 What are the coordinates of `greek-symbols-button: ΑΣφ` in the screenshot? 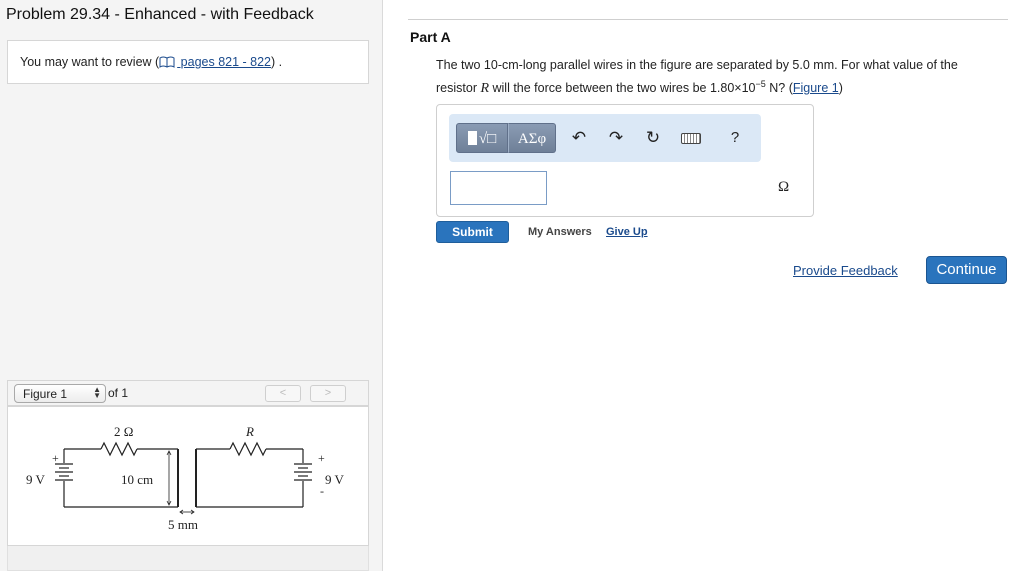 It's located at (532, 138).